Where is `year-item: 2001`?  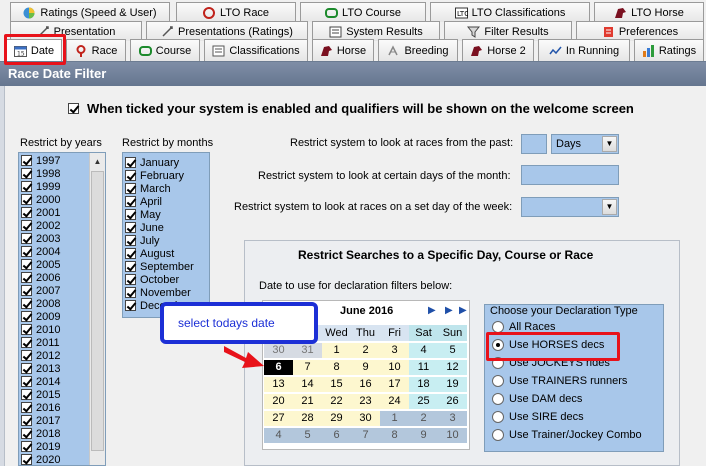
year-item: 2001 is located at coordinates (56, 212).